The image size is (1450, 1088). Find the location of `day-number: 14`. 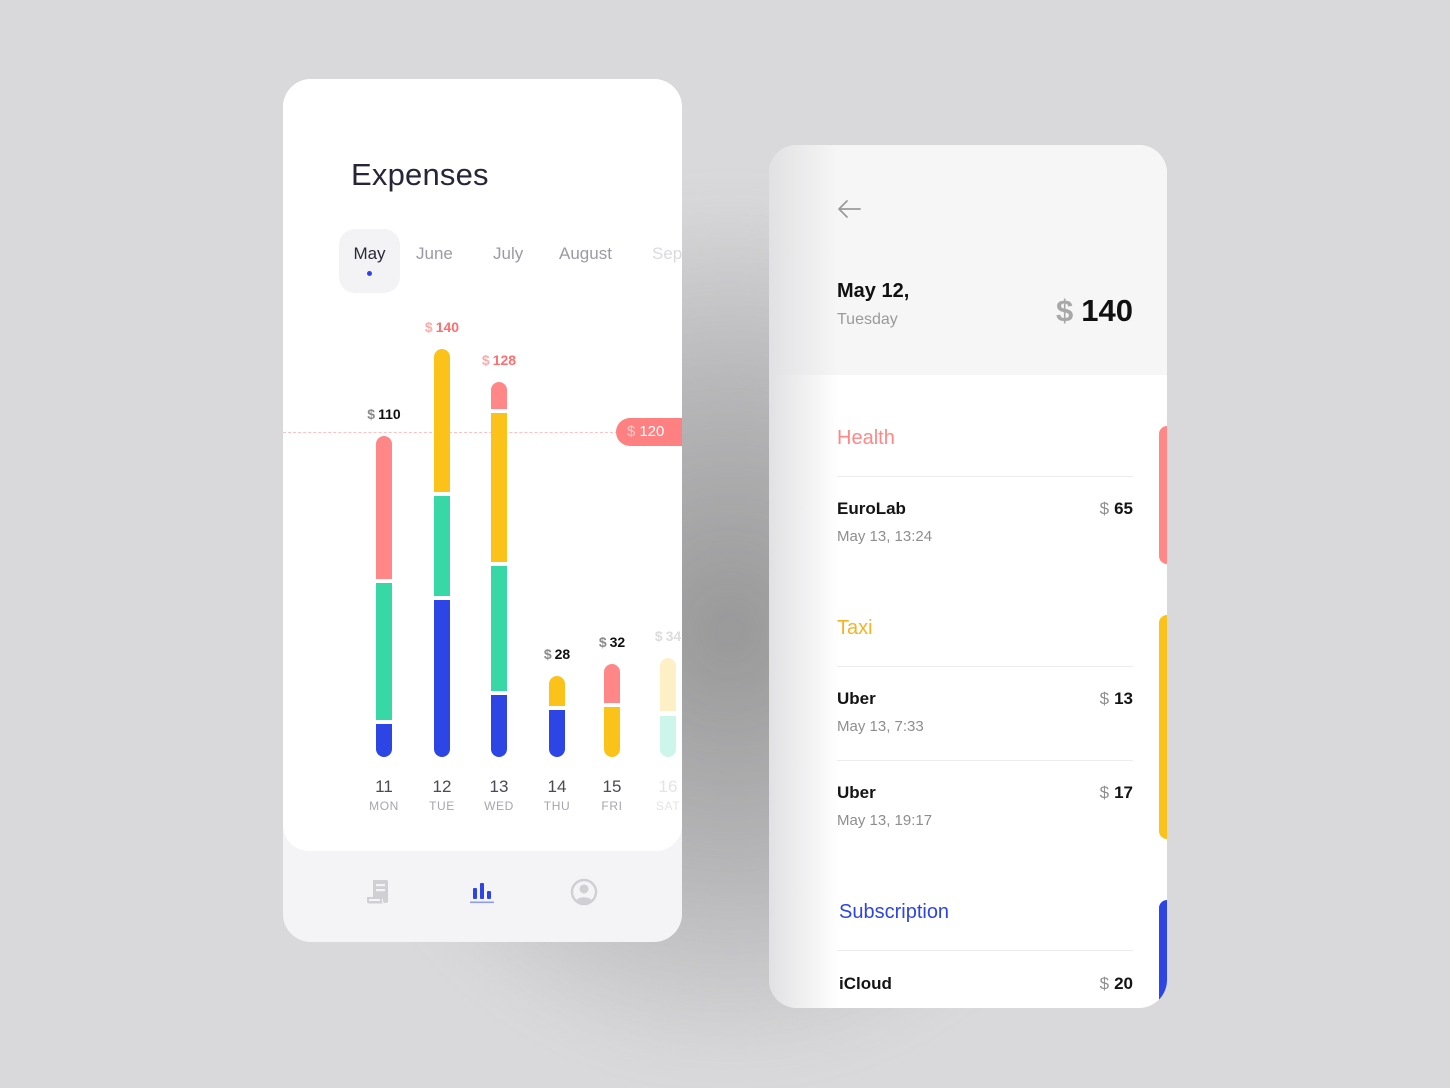

day-number: 14 is located at coordinates (557, 786).